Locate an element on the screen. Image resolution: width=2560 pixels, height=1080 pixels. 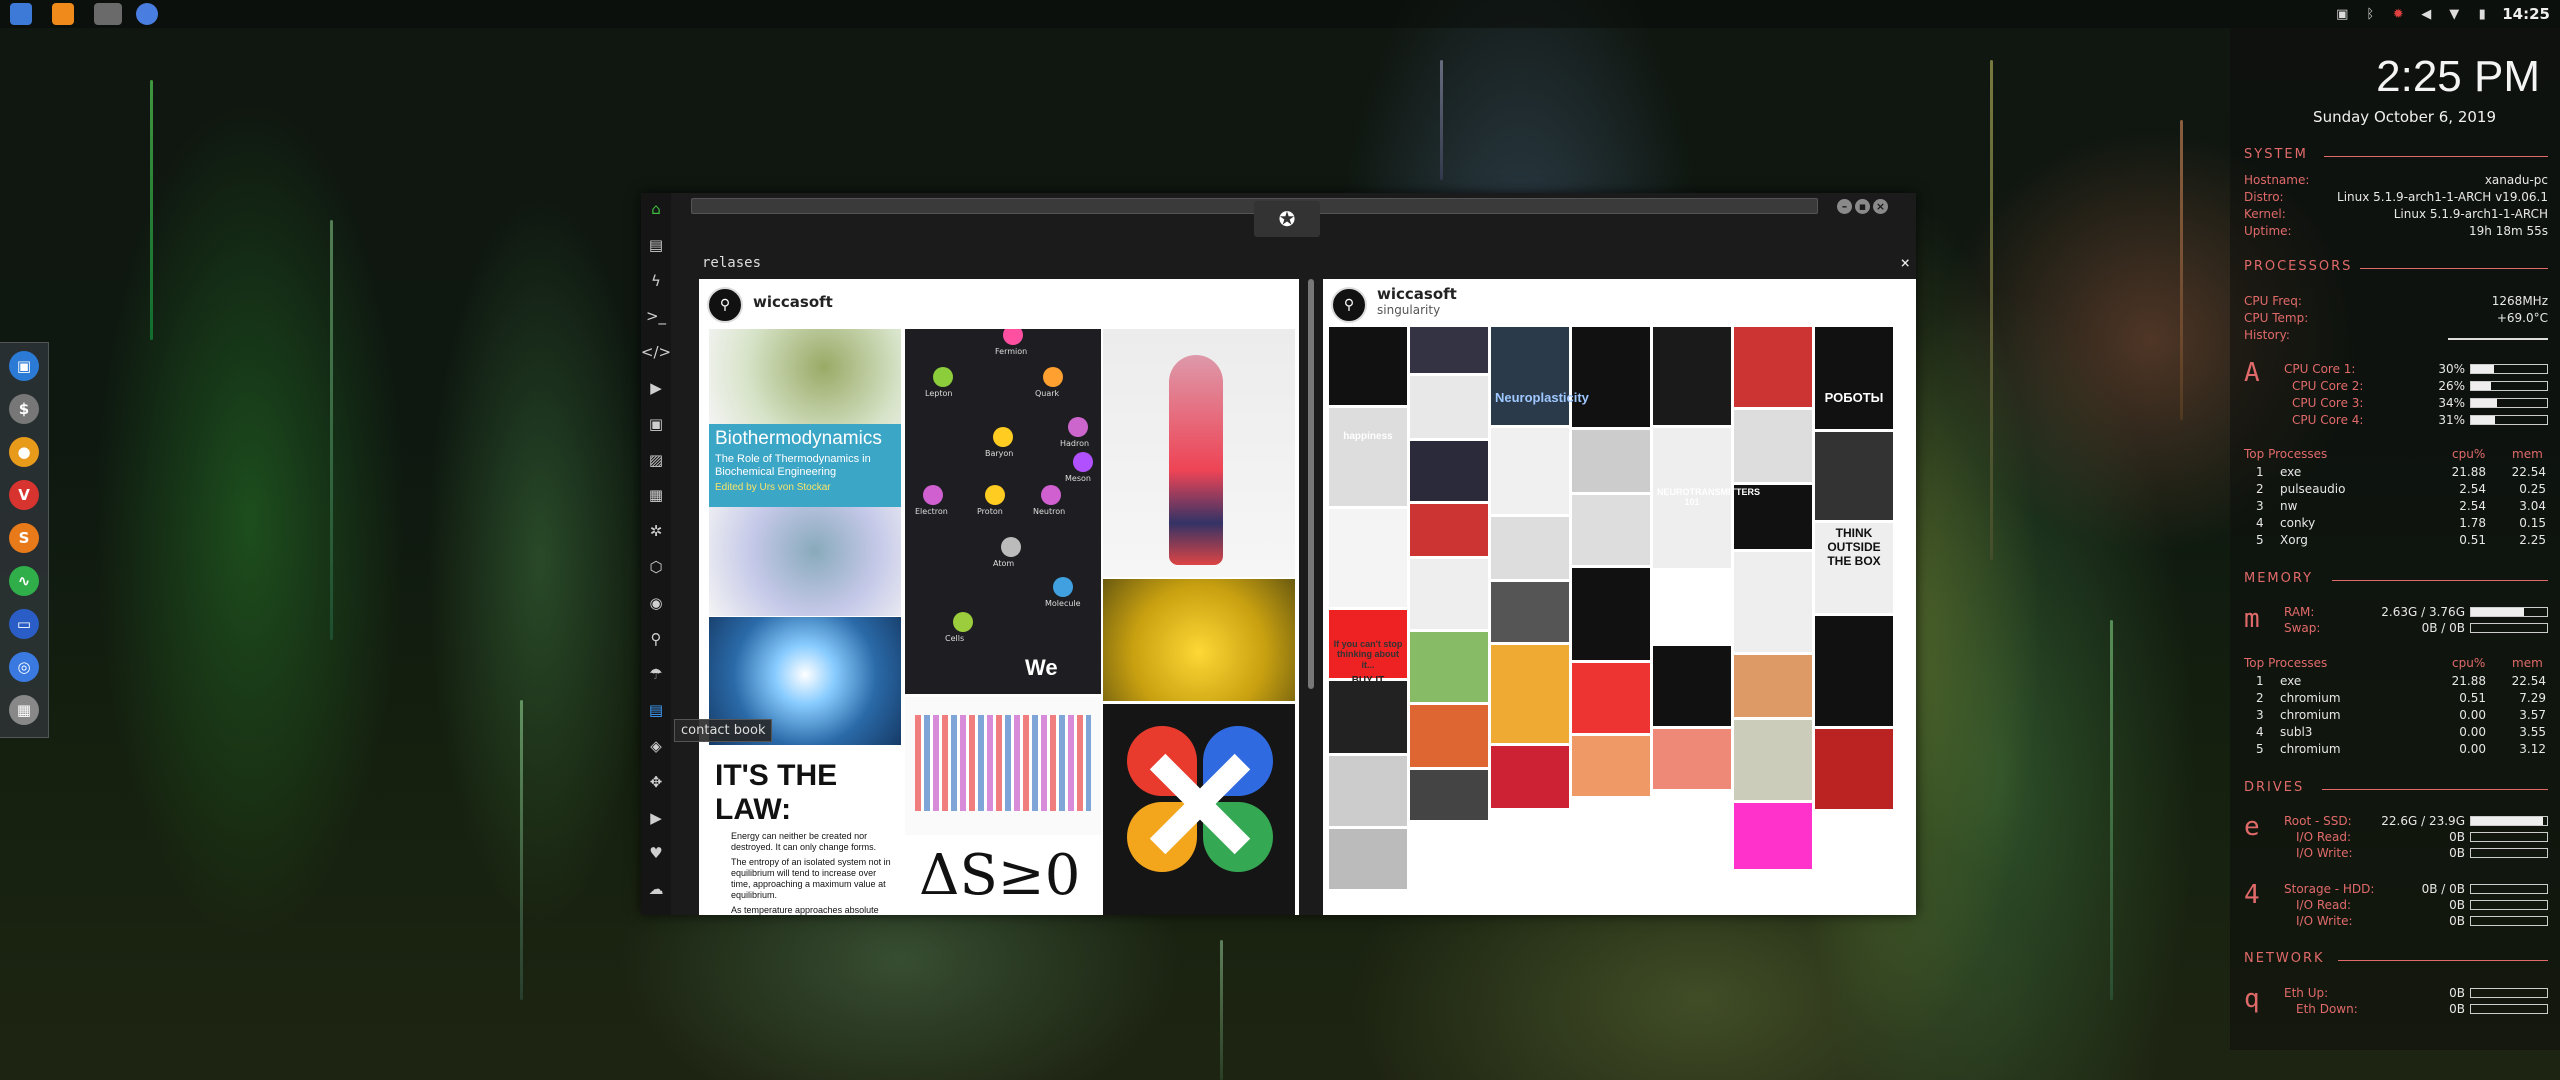
heart-icon: ♥ is located at coordinates (656, 853).